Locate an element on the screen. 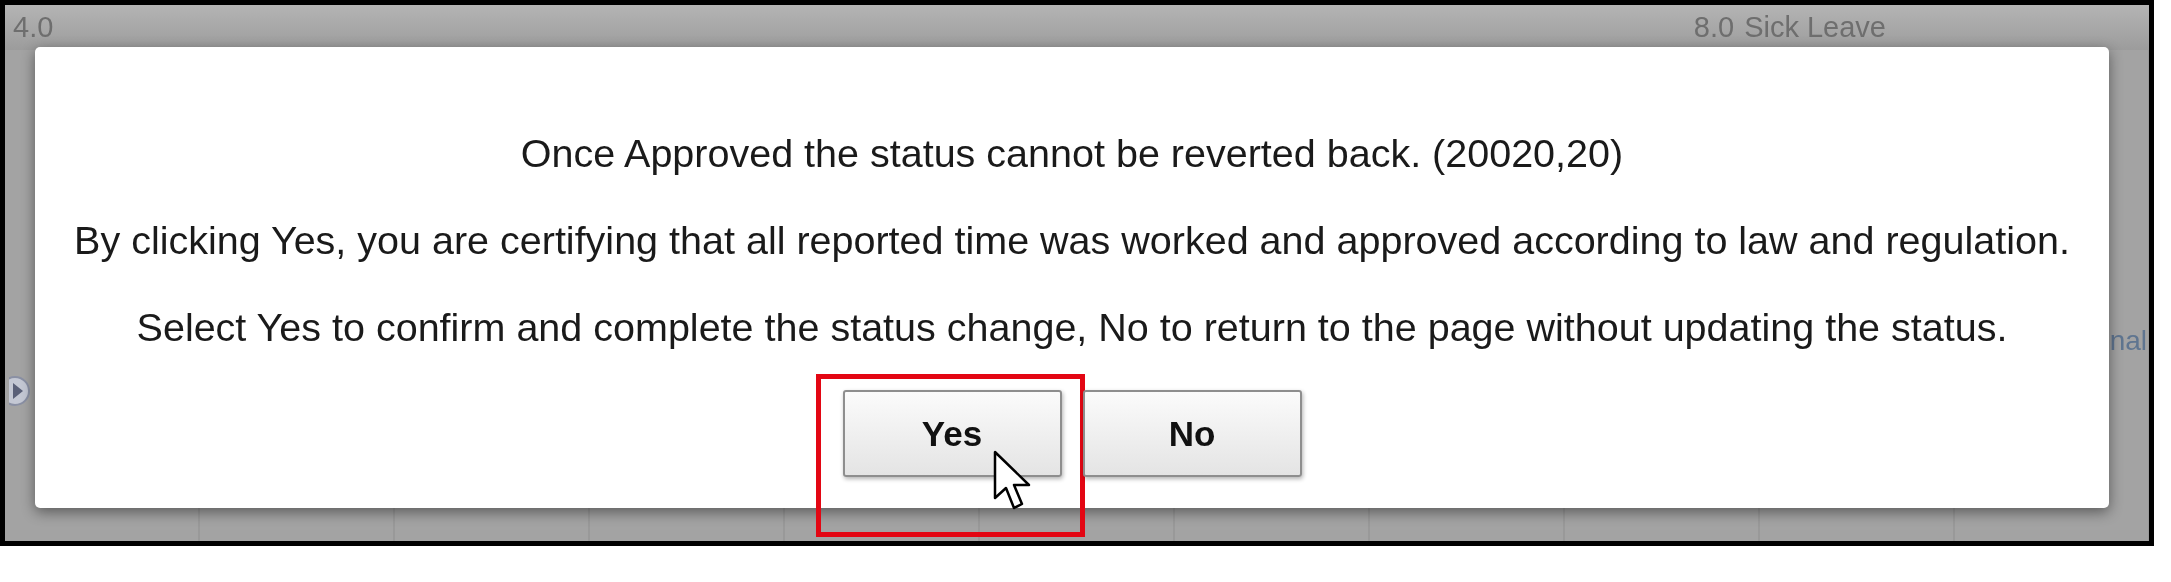 This screenshot has width=2171, height=582. table-cell: 8.0 is located at coordinates (1714, 27).